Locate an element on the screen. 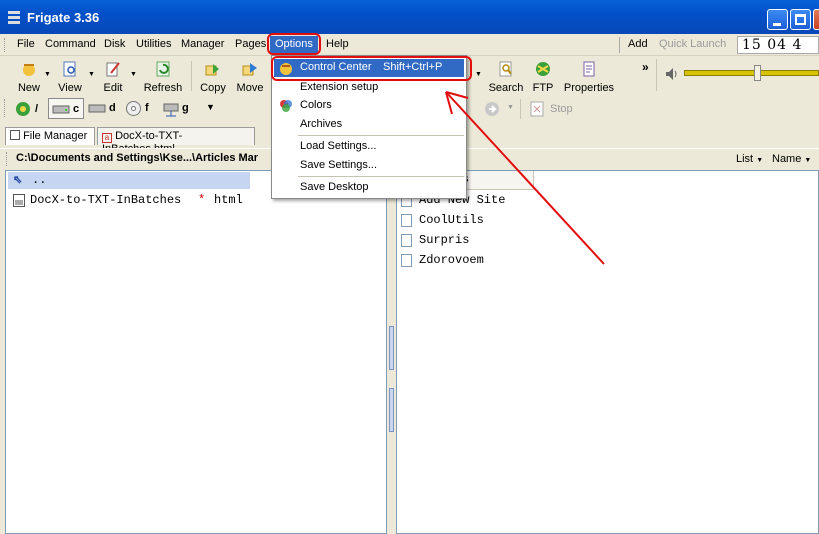  list-item-label: Zdorovoem is located at coordinates (451, 260).